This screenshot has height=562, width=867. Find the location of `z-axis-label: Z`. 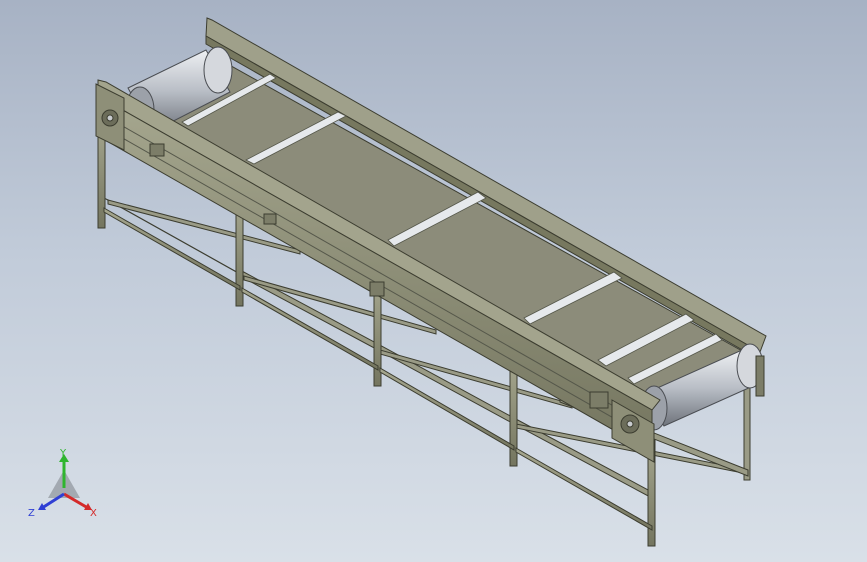

z-axis-label: Z is located at coordinates (31, 513).